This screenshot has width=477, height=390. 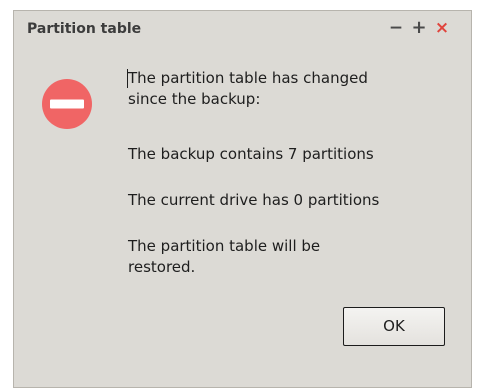 What do you see at coordinates (251, 154) in the screenshot?
I see `message-backup-count: The backup contains 7 partitions` at bounding box center [251, 154].